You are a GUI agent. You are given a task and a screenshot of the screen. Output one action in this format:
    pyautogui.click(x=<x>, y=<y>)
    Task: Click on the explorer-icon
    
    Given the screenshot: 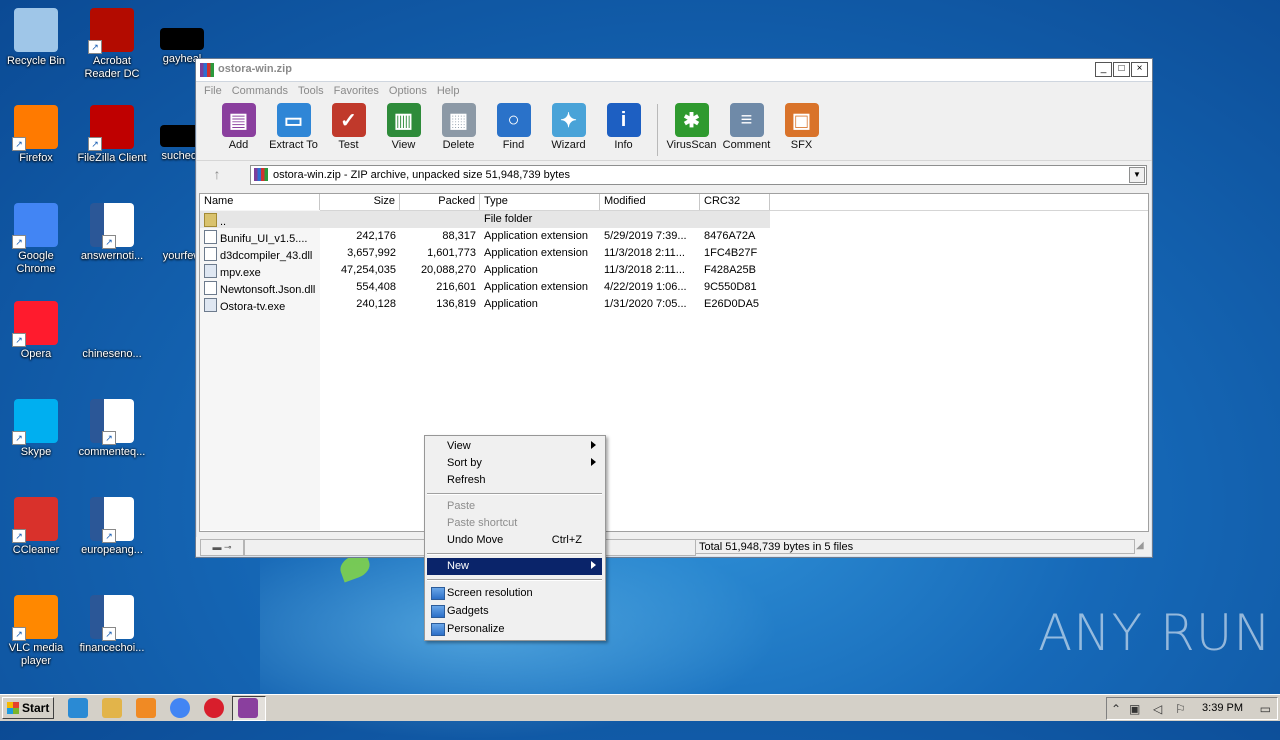 What is the action you would take?
    pyautogui.click(x=112, y=708)
    